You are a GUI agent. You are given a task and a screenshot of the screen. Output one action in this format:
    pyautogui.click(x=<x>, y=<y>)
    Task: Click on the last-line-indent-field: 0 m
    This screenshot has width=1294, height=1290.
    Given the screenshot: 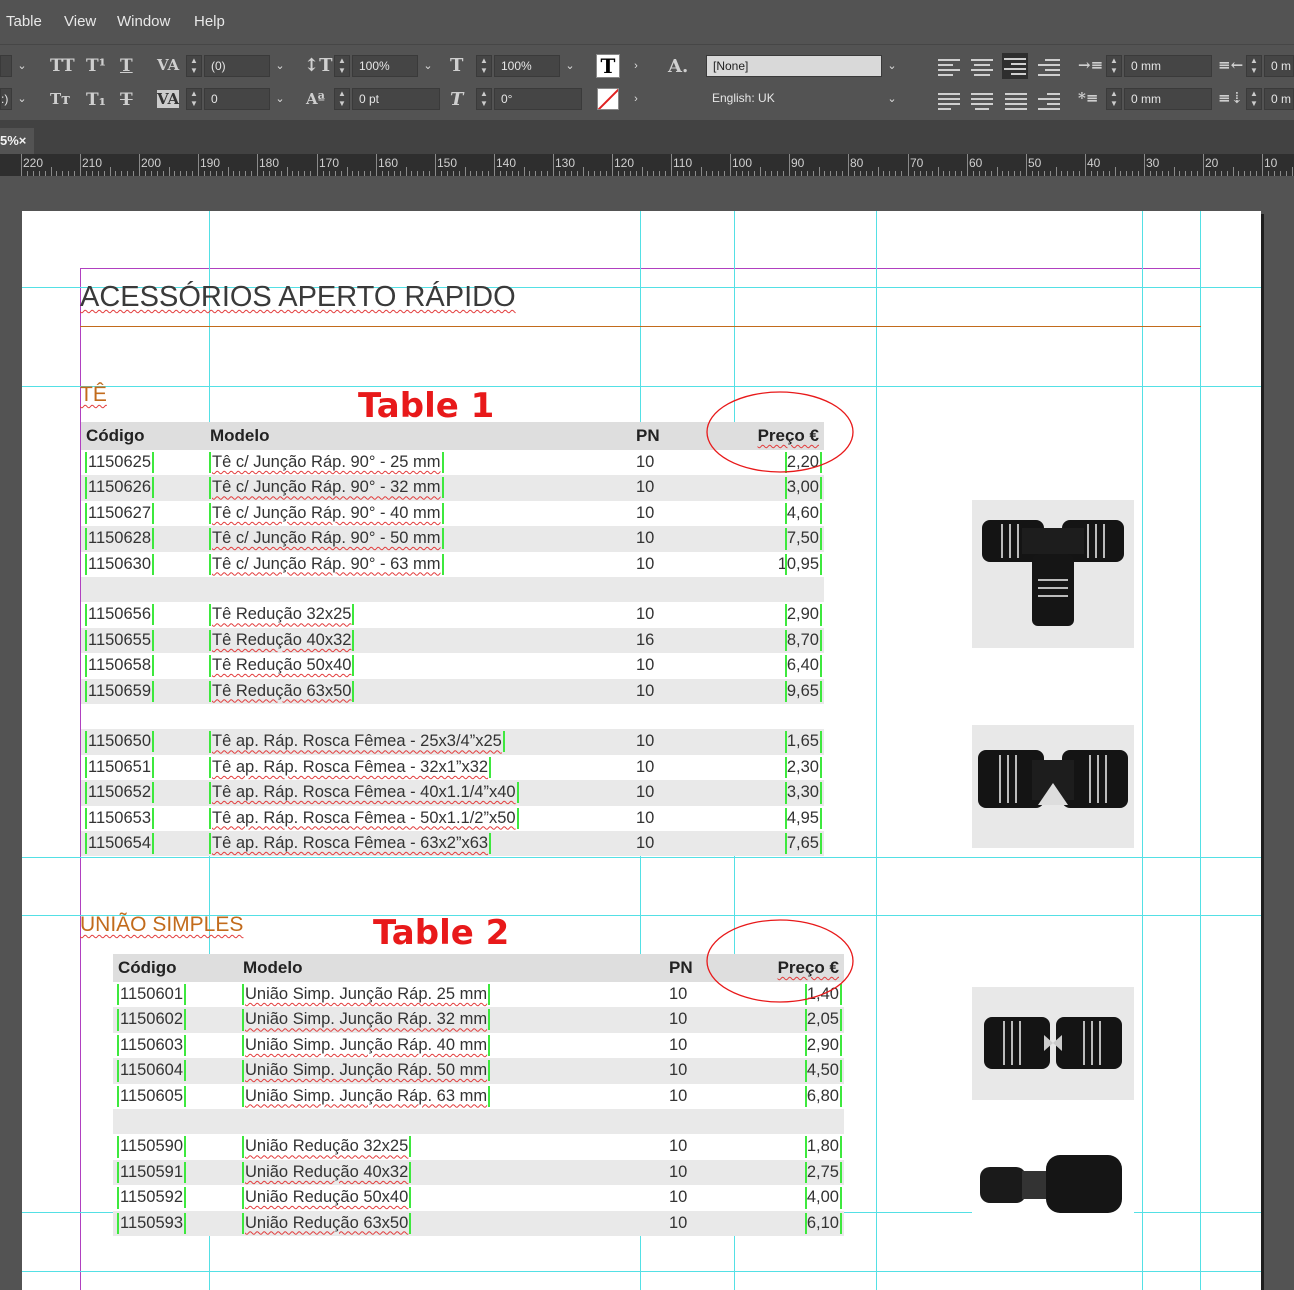 What is the action you would take?
    pyautogui.click(x=1279, y=99)
    